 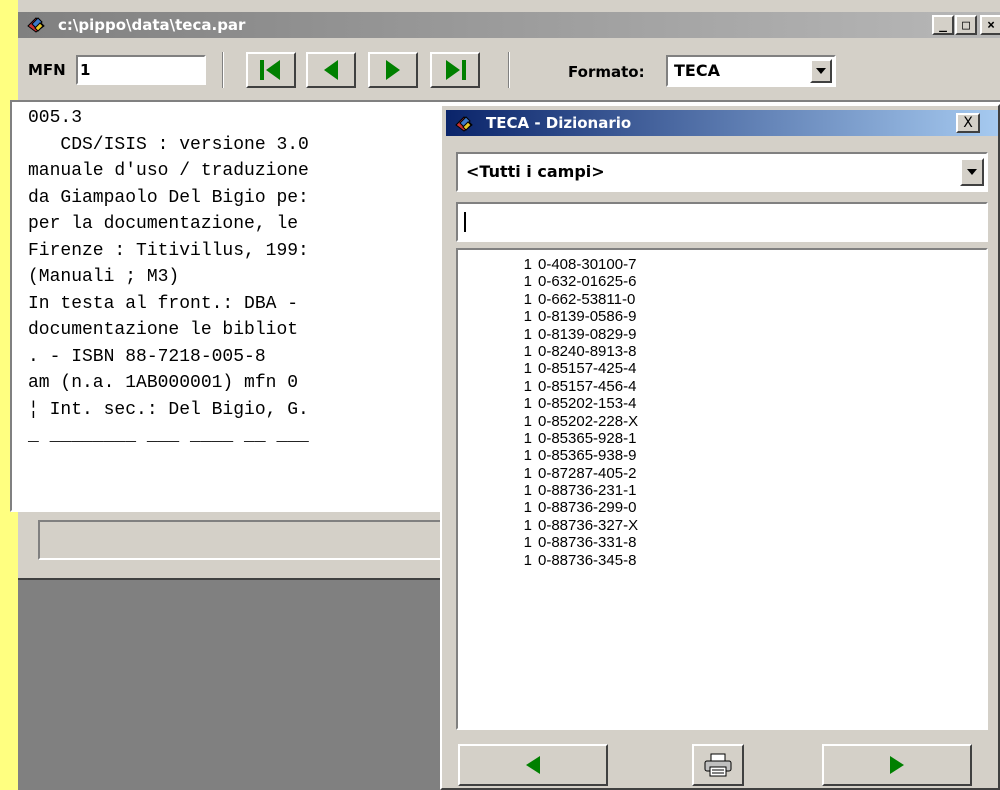 I want to click on main-titlebar: c:\pippo\data\teca.par _ □ ×, so click(x=509, y=25).